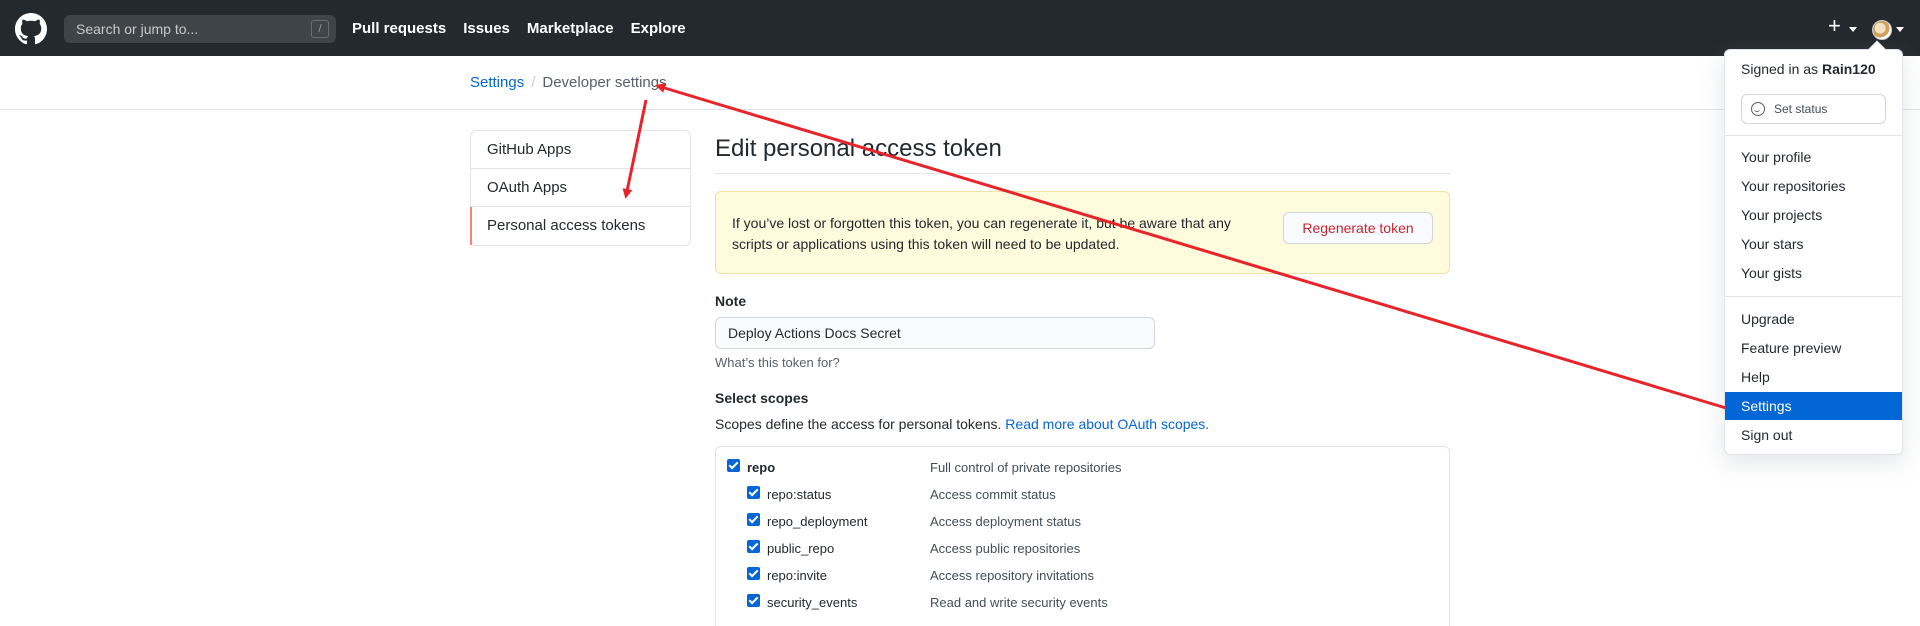  What do you see at coordinates (1083, 493) in the screenshot?
I see `scope-row: repo:status Access commit status` at bounding box center [1083, 493].